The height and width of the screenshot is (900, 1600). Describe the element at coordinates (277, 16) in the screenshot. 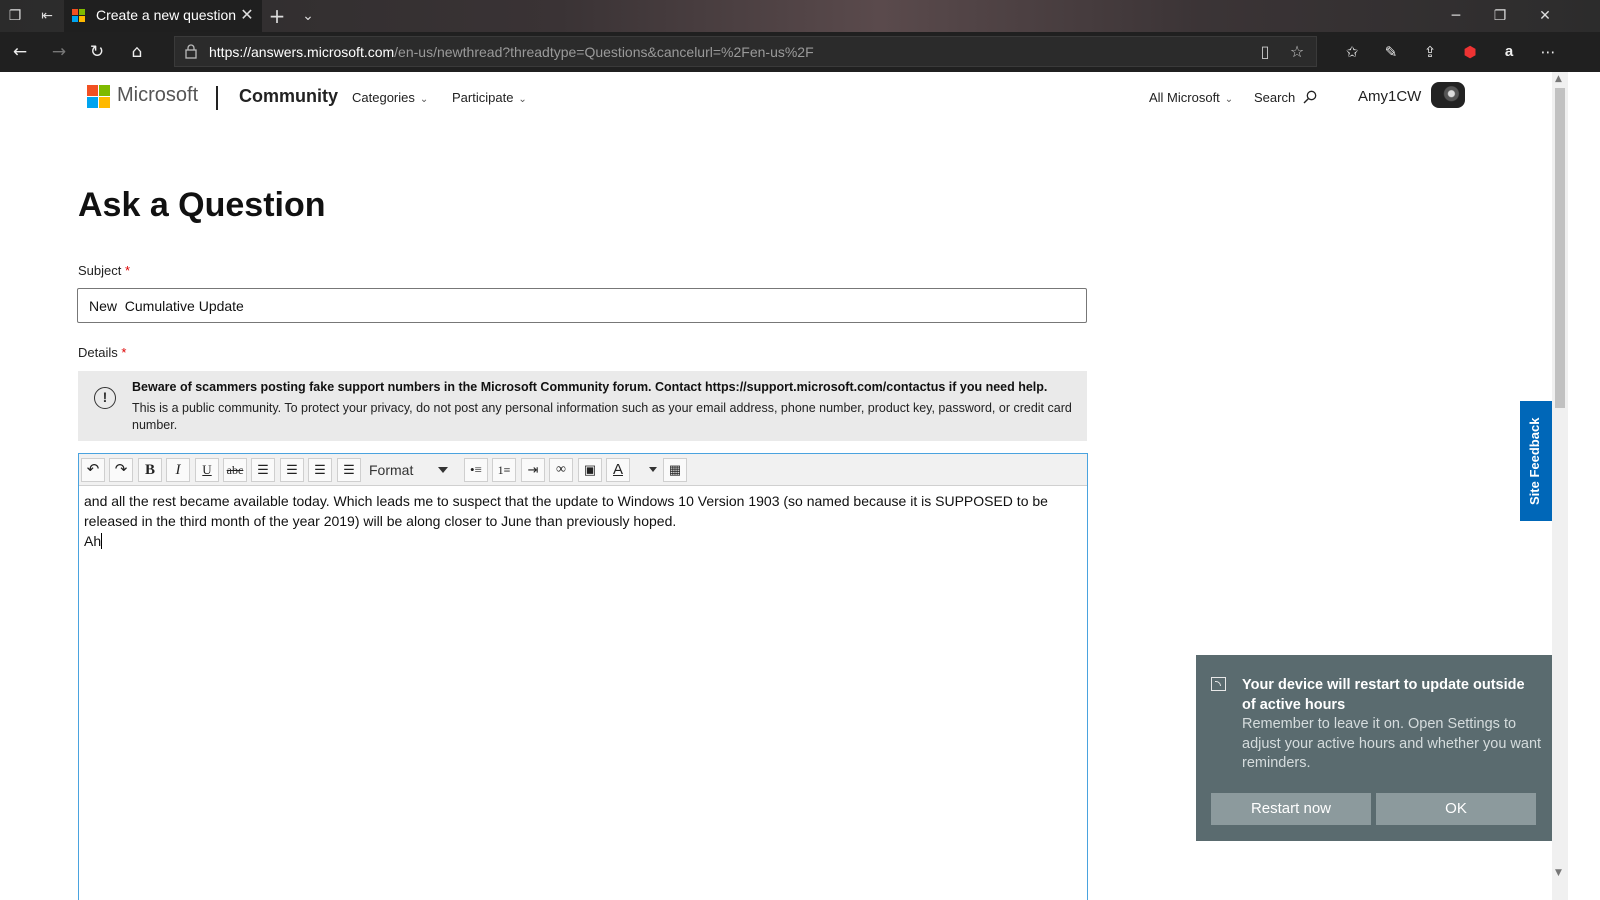

I see `new-tab-icon: +` at that location.